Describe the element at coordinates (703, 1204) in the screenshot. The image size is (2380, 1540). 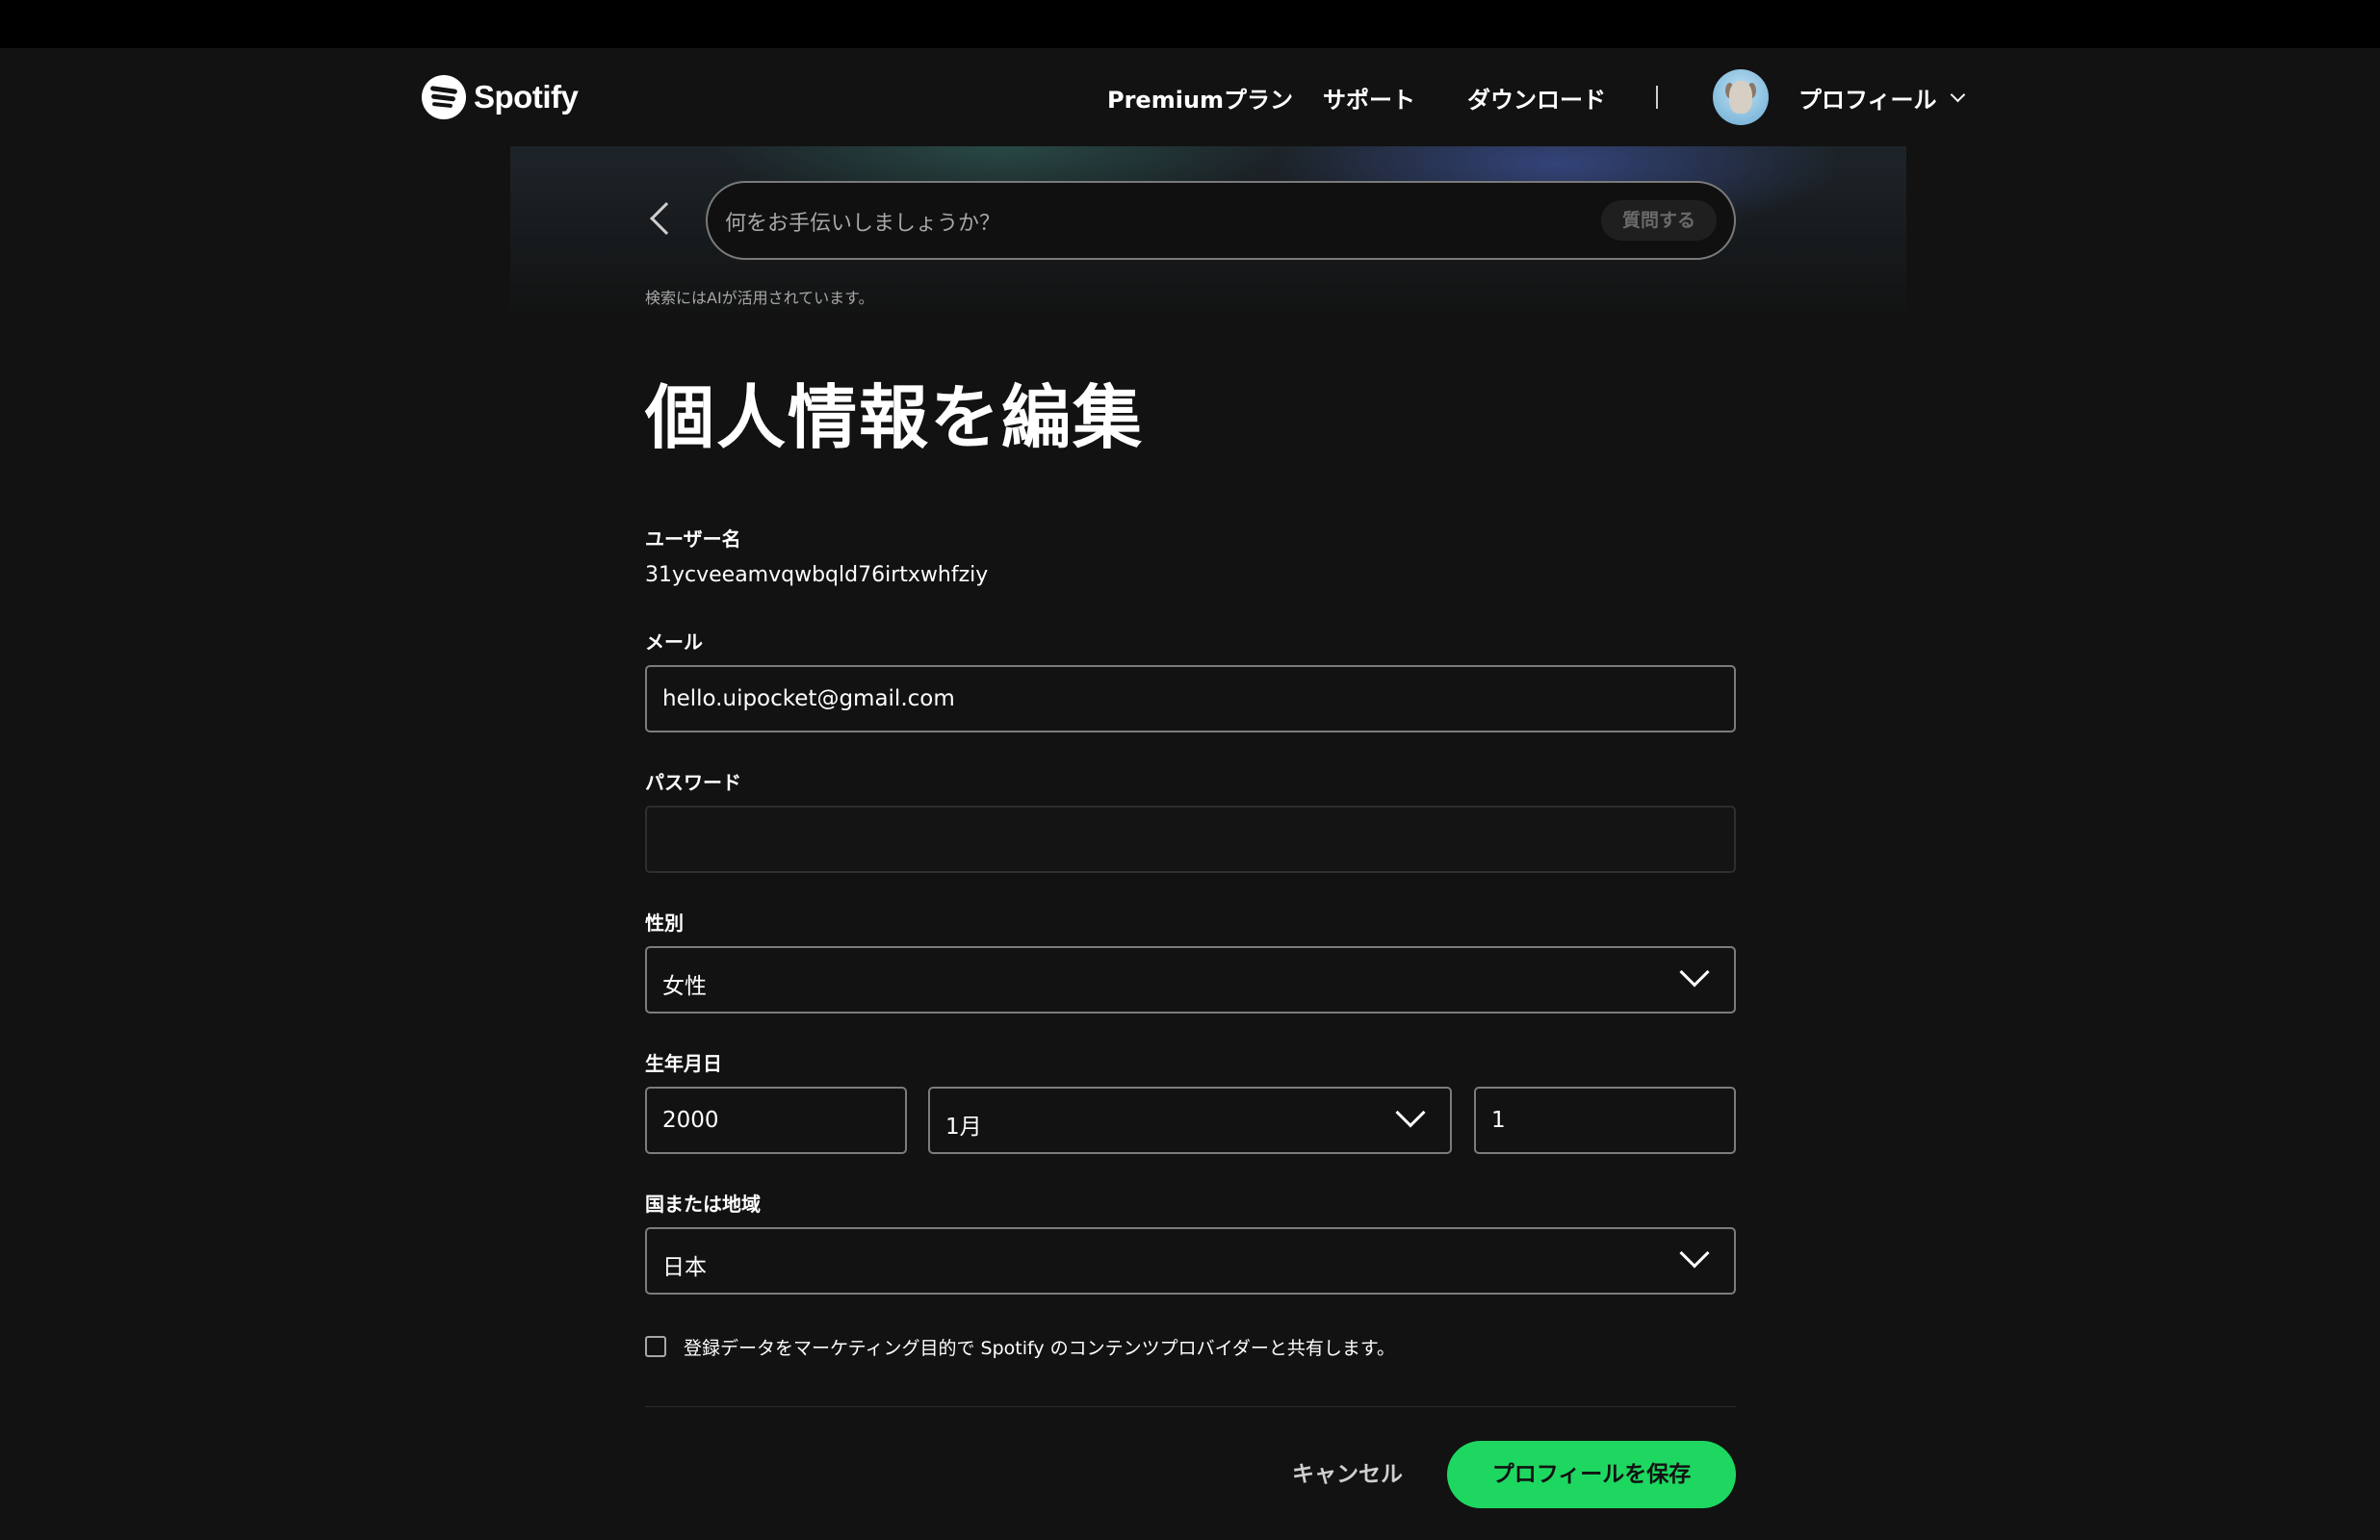
I see `country-label: 国または地域` at that location.